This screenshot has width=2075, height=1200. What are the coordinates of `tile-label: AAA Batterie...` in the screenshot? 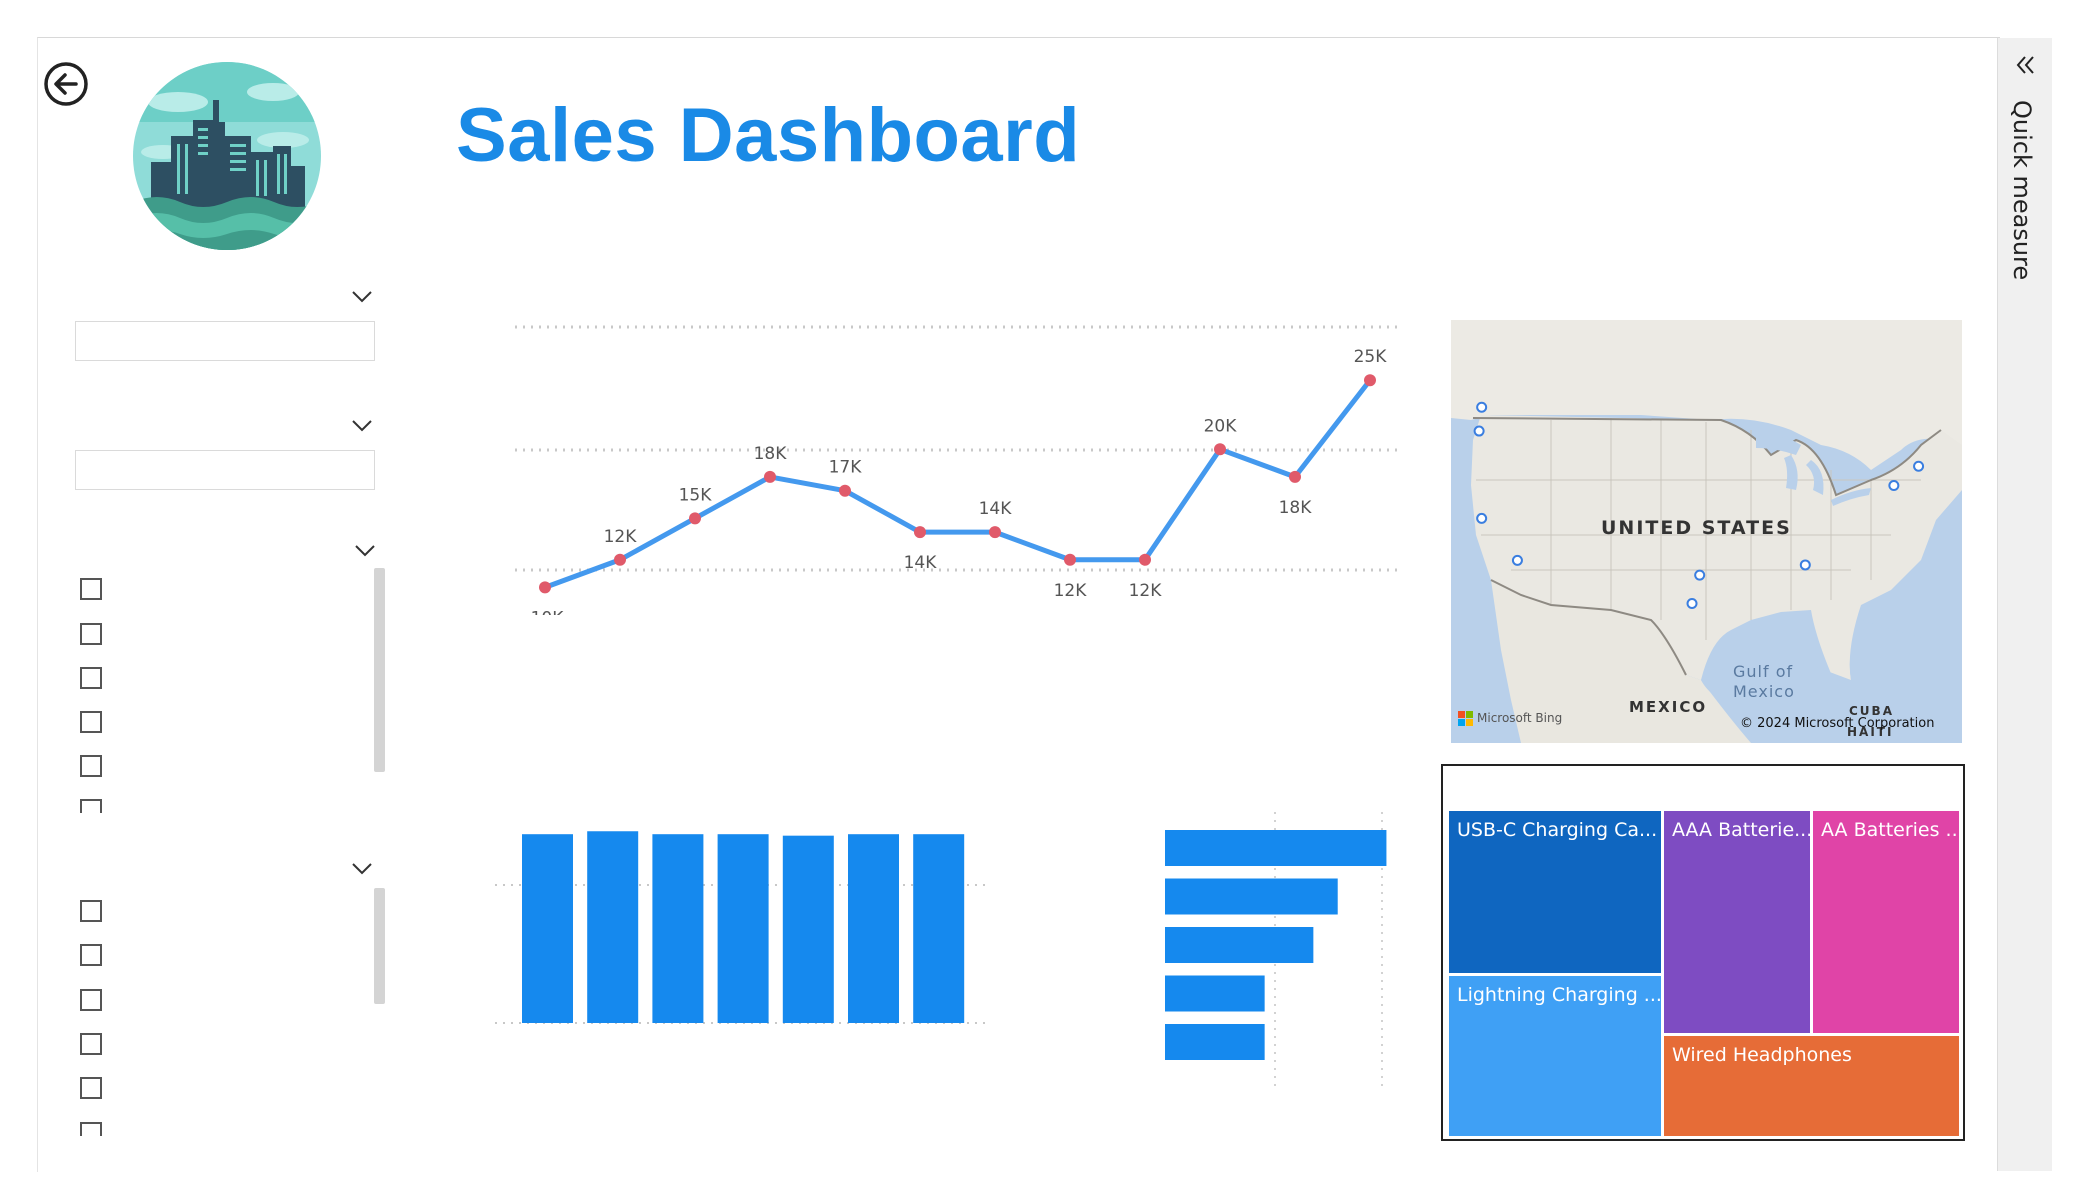 It's located at (1741, 830).